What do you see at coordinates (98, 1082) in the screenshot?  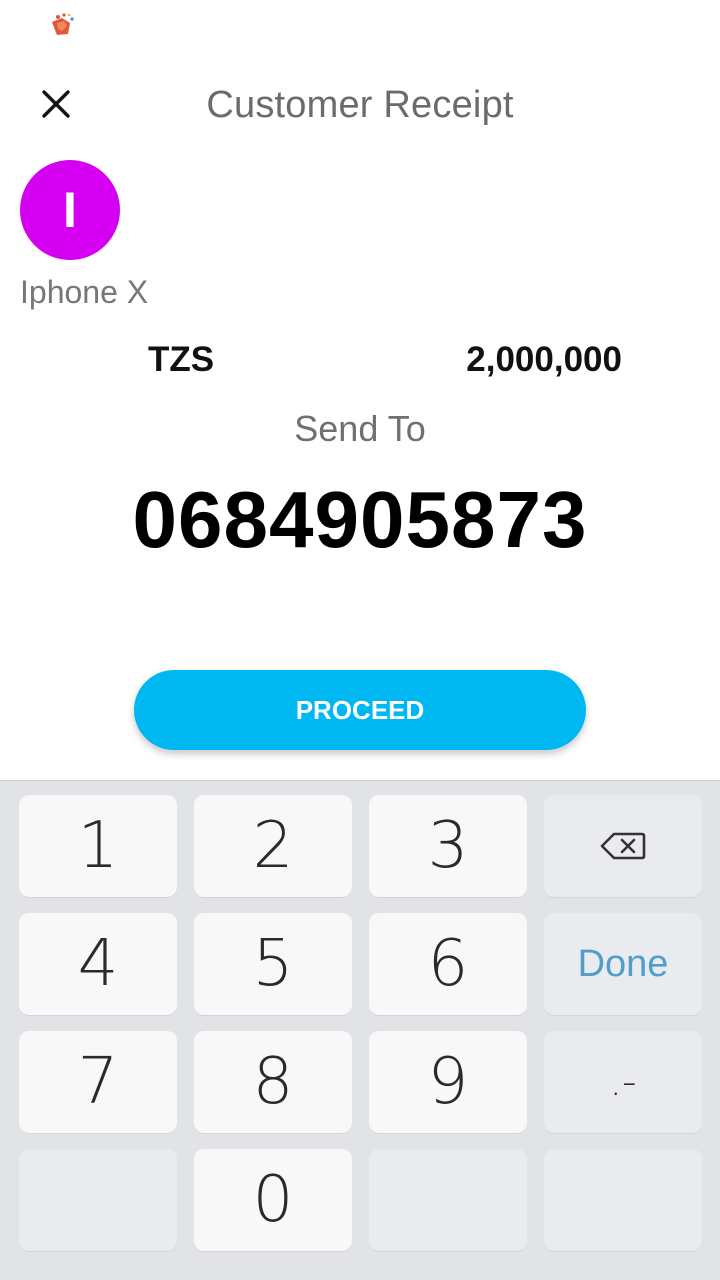 I see `key-7: 7` at bounding box center [98, 1082].